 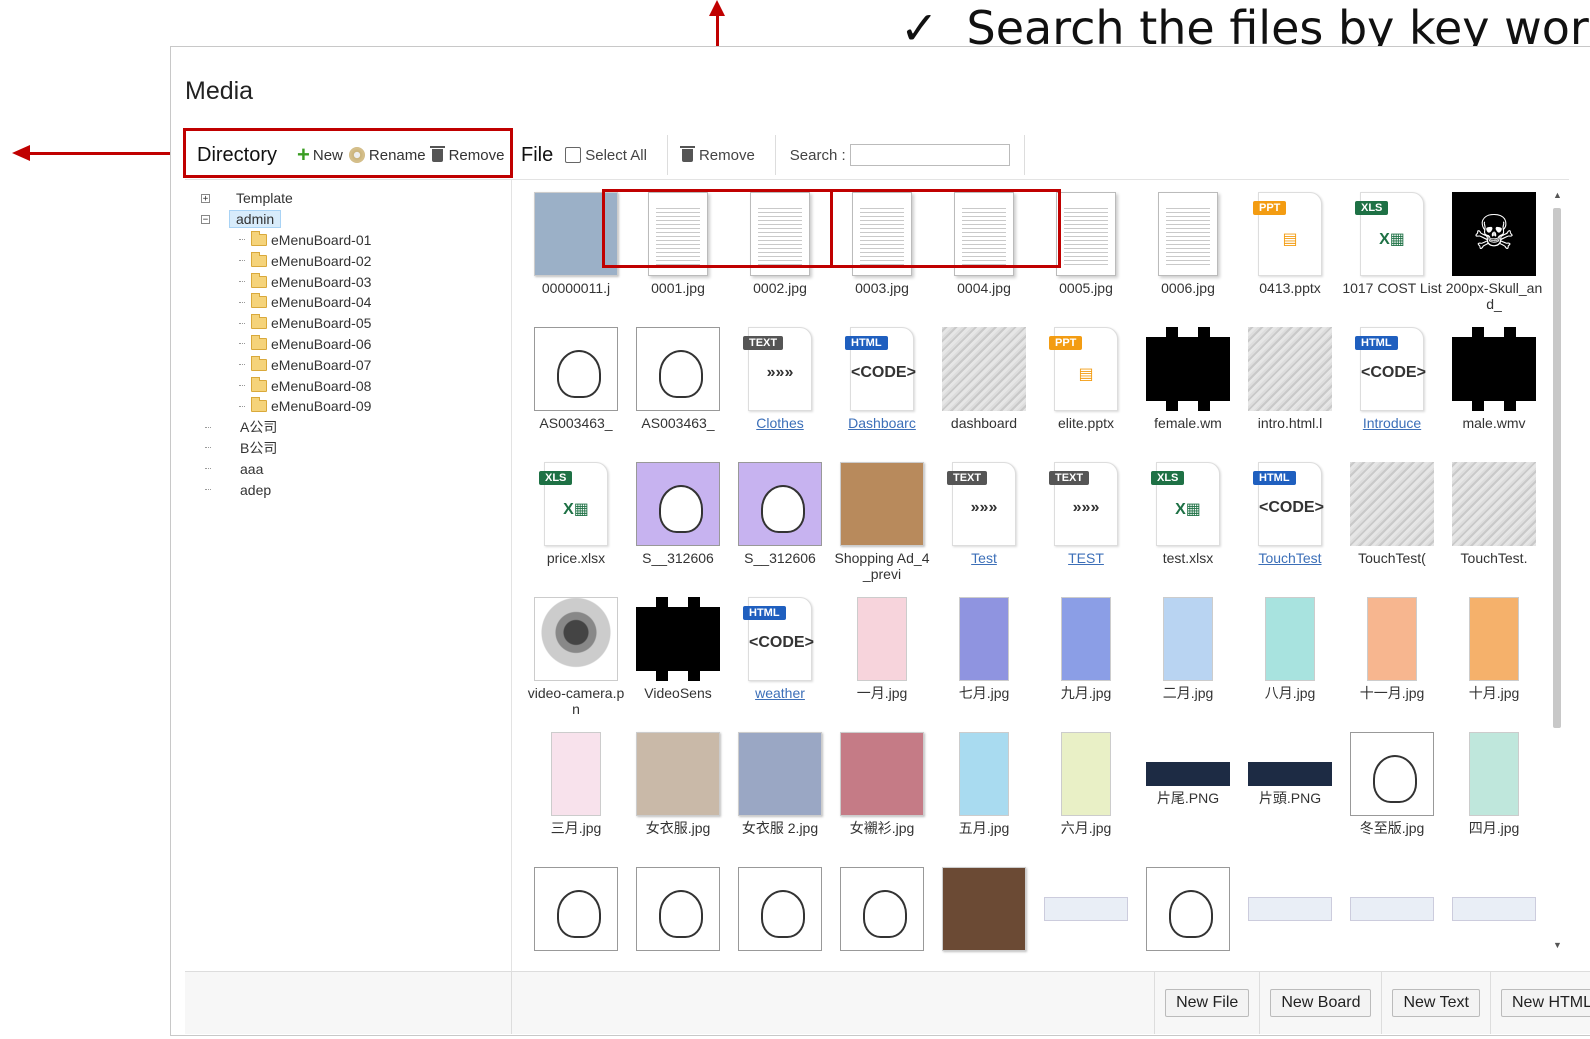 I want to click on file-type-badge: TEXT, so click(x=967, y=478).